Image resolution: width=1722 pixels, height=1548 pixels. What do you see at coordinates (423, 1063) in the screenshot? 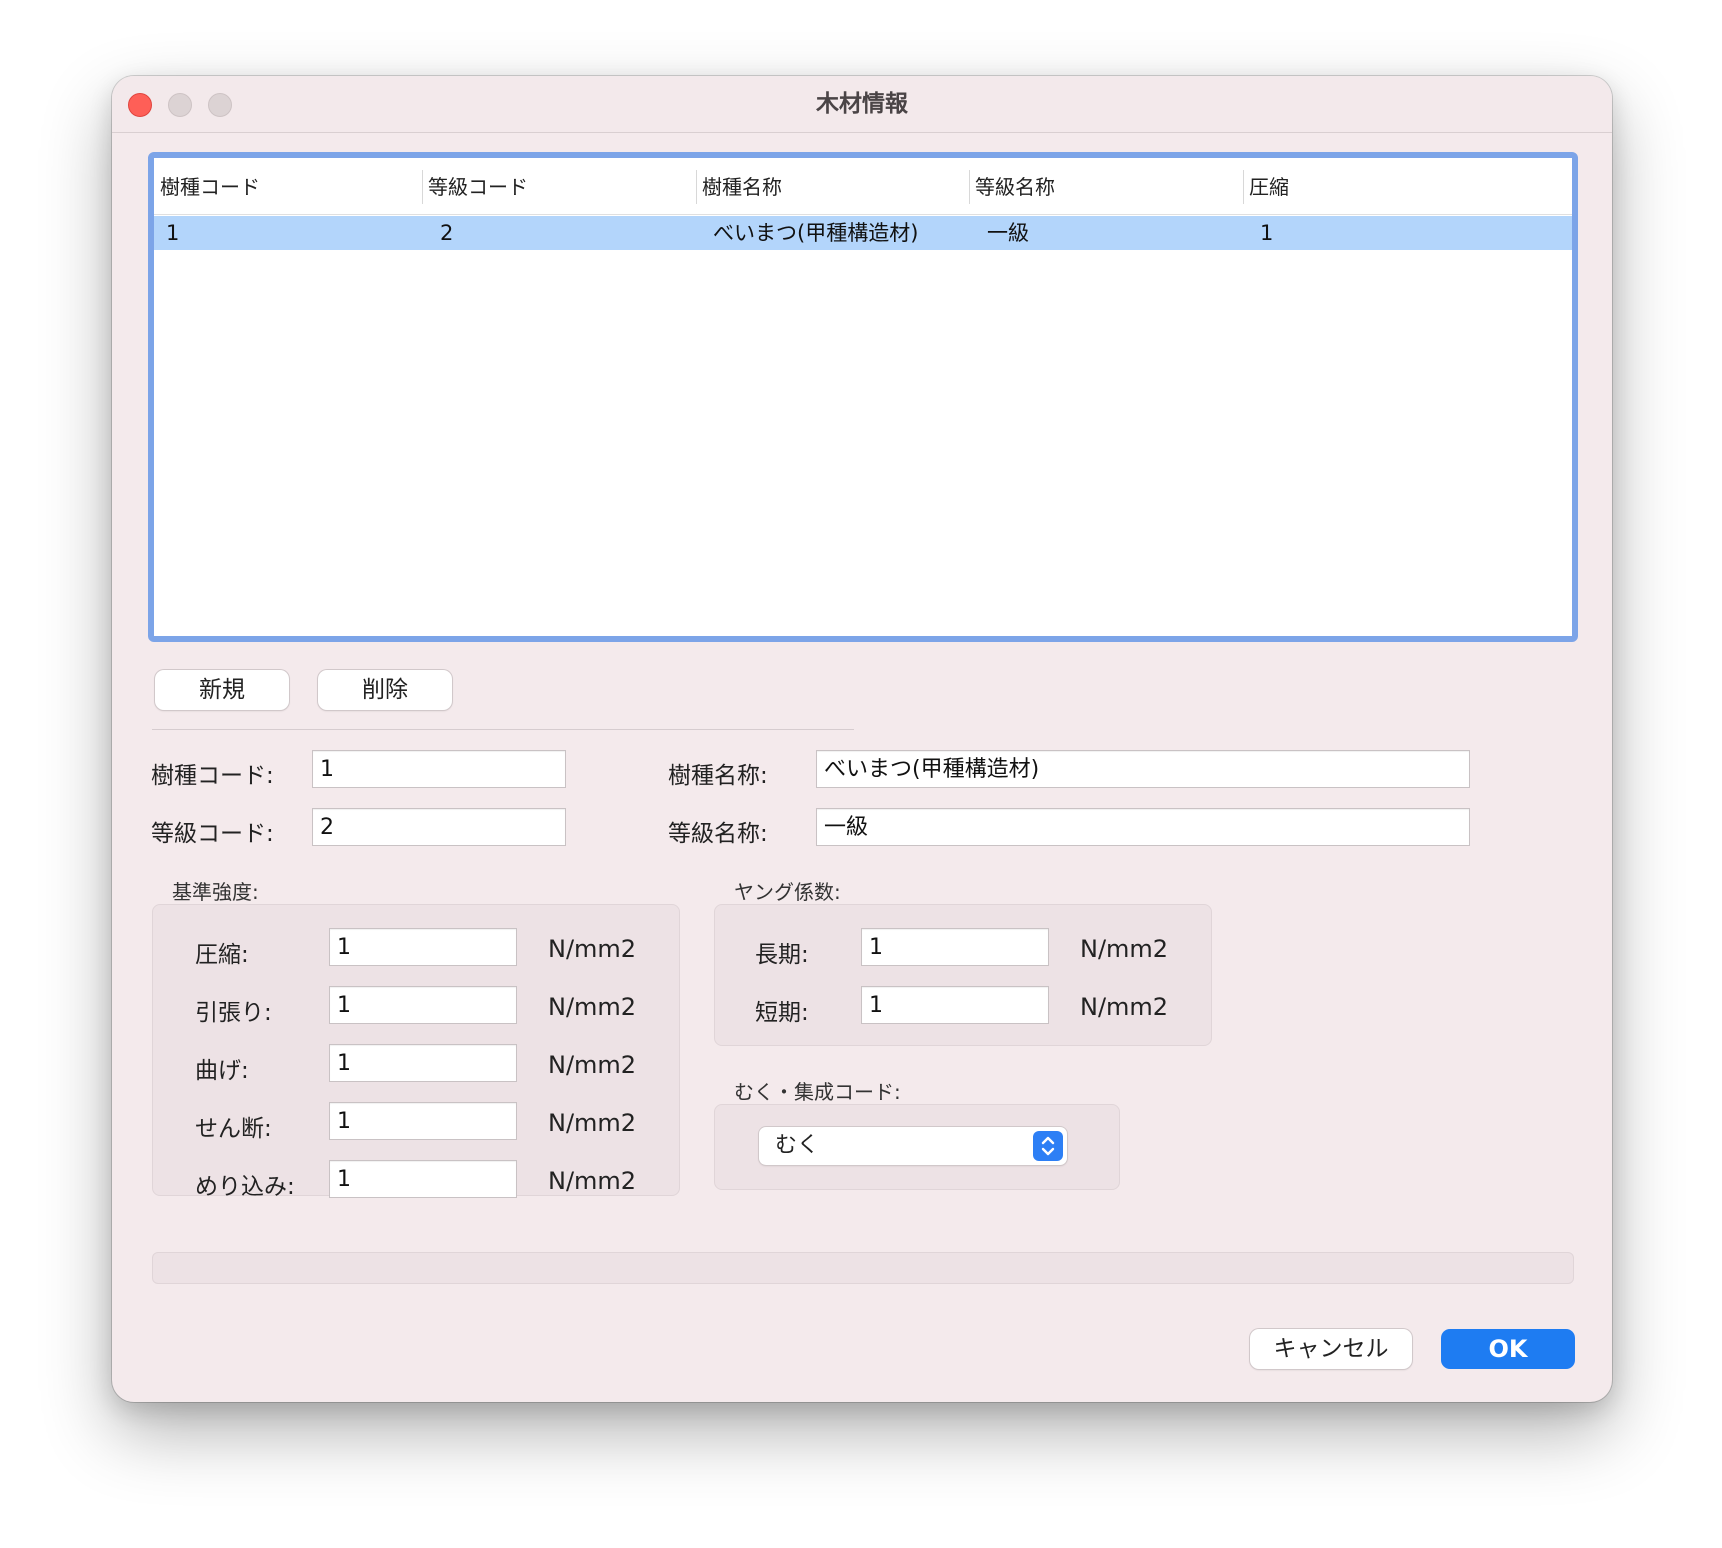
I see `bending-field: 1` at bounding box center [423, 1063].